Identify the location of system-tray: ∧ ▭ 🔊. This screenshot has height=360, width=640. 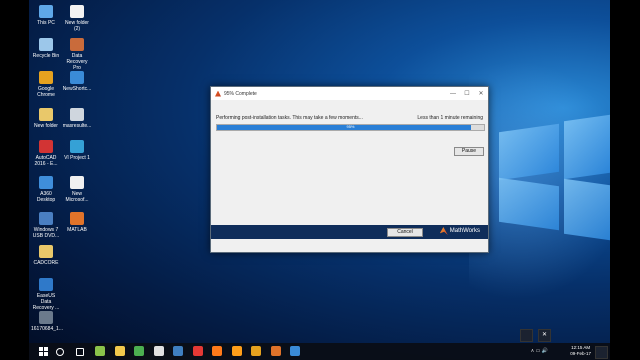
(539, 351).